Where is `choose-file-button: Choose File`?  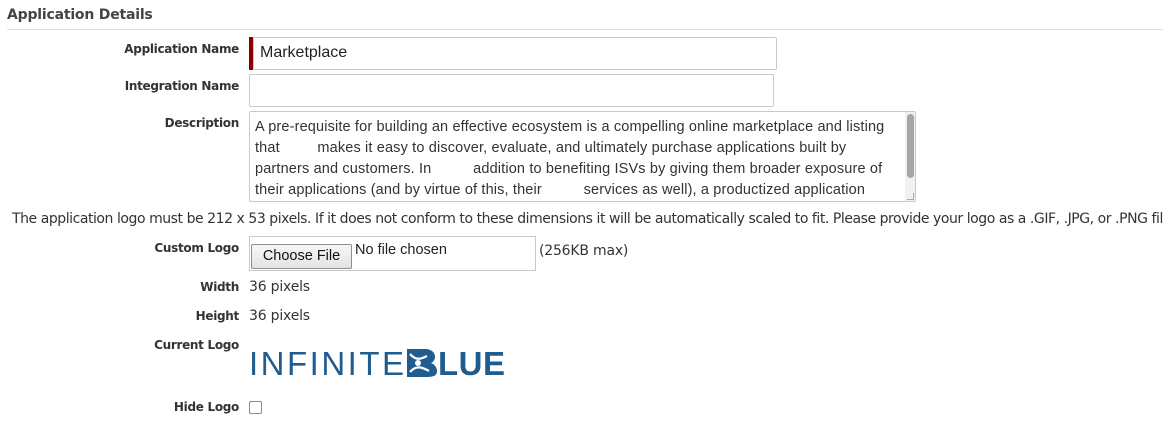 choose-file-button: Choose File is located at coordinates (301, 256).